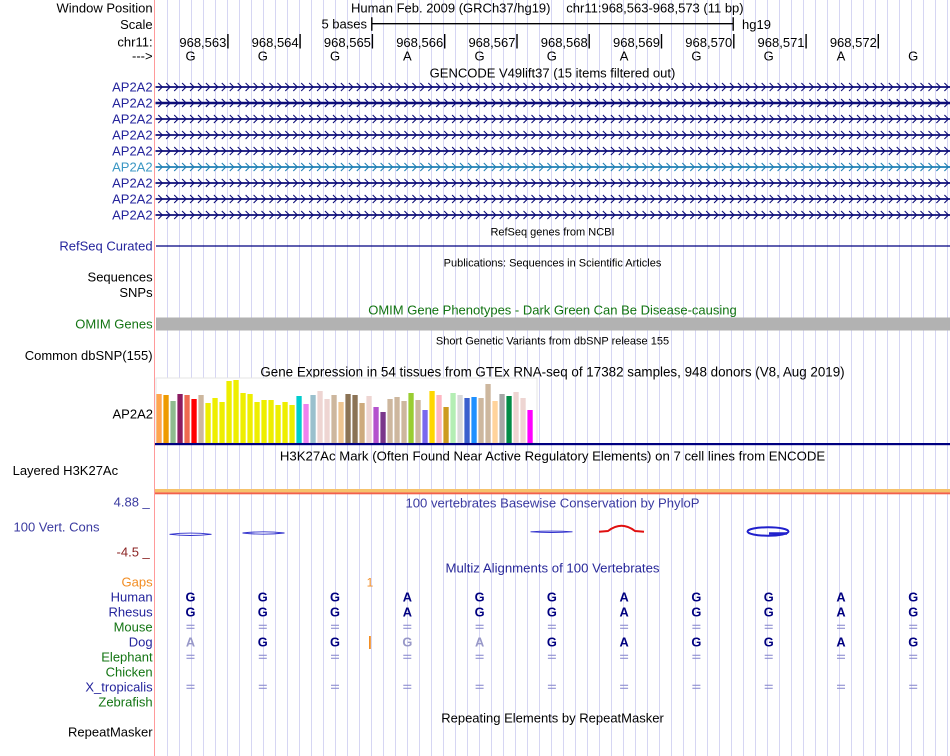  What do you see at coordinates (114, 324) in the screenshot?
I see `svg-text: OMIM Genes` at bounding box center [114, 324].